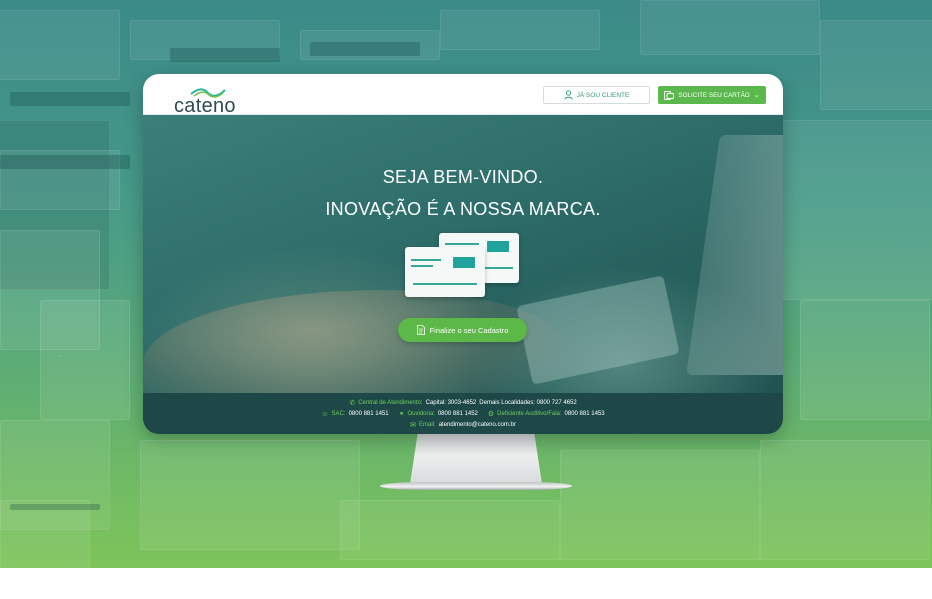 This screenshot has width=932, height=599. Describe the element at coordinates (369, 414) in the screenshot. I see `sac-phone: 0800 881 1451` at that location.